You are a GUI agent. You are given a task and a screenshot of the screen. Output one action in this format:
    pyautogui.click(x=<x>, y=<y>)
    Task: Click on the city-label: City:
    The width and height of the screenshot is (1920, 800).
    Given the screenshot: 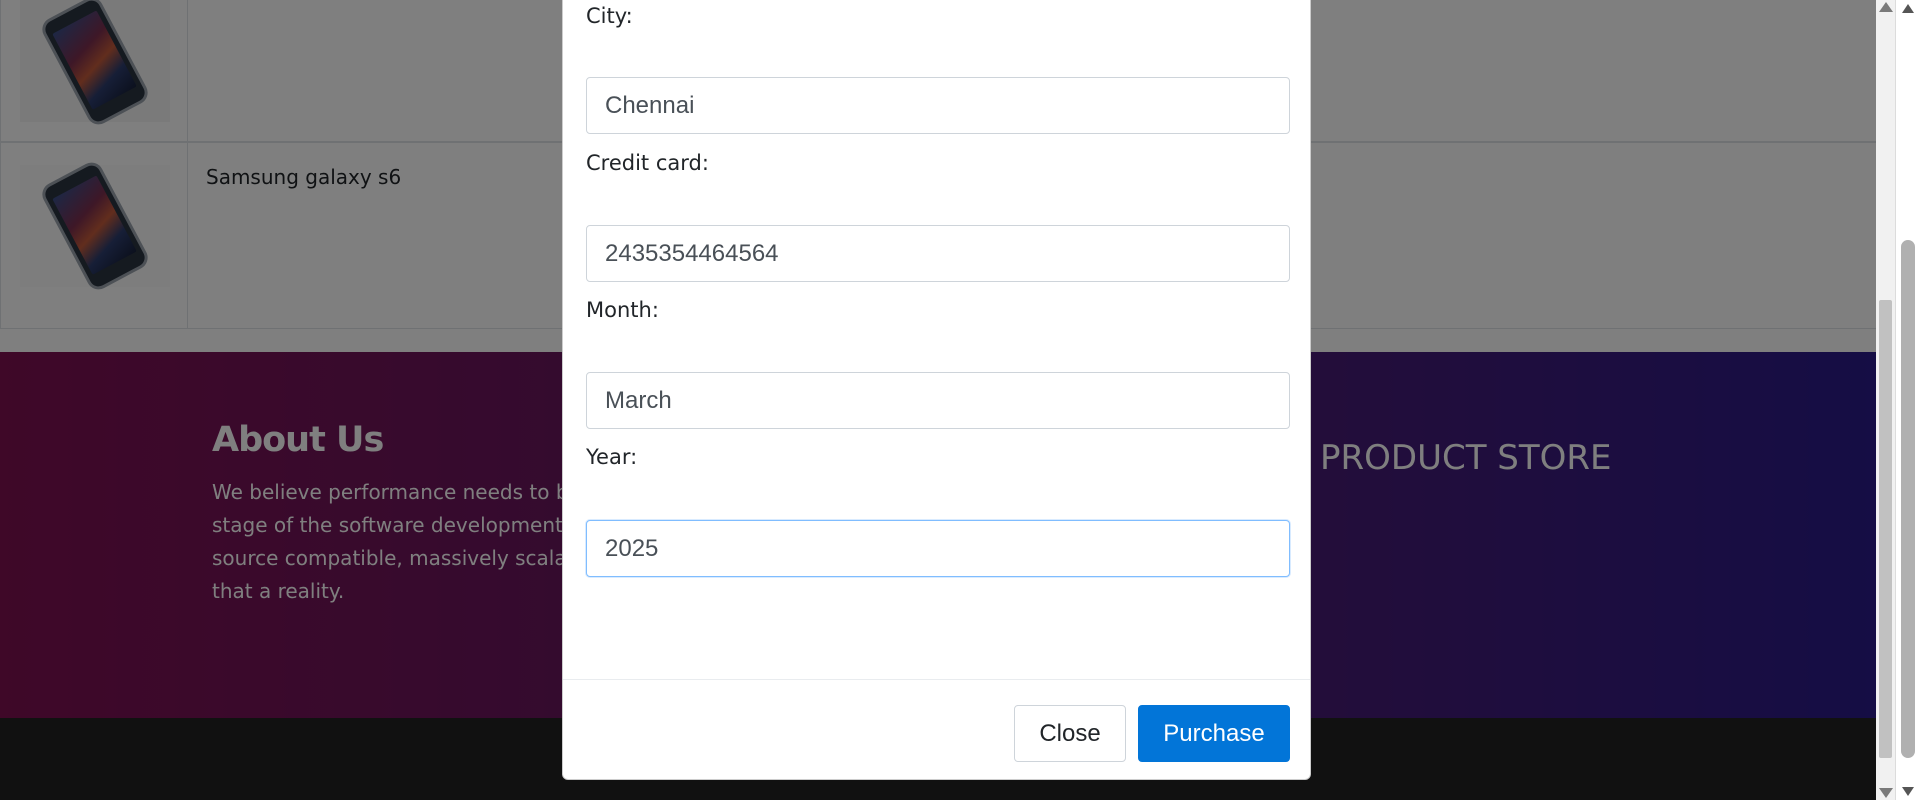 What is the action you would take?
    pyautogui.click(x=609, y=16)
    